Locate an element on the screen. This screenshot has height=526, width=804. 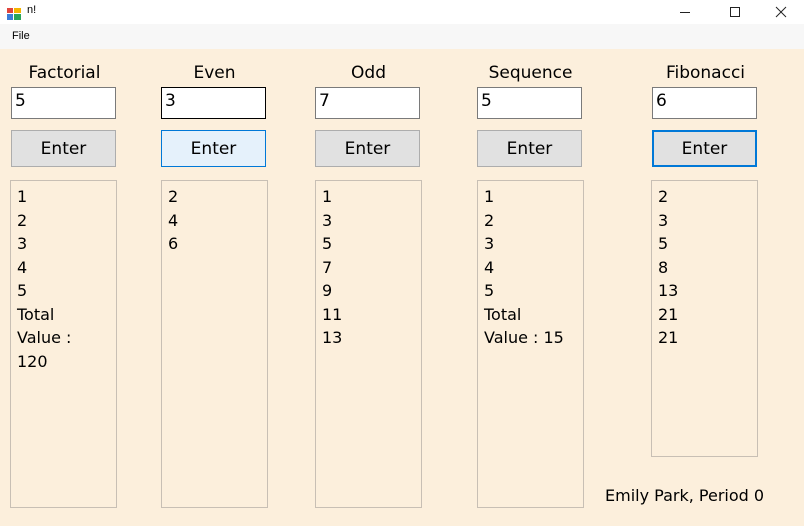
odd-list: 1 3 5 7 9 11 13 is located at coordinates (368, 344).